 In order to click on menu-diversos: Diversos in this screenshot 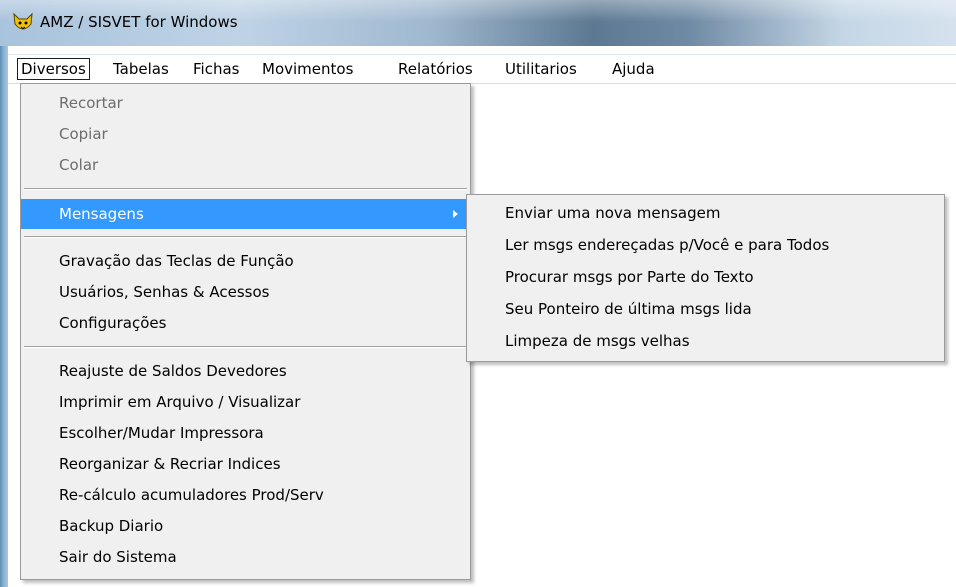, I will do `click(53, 69)`.